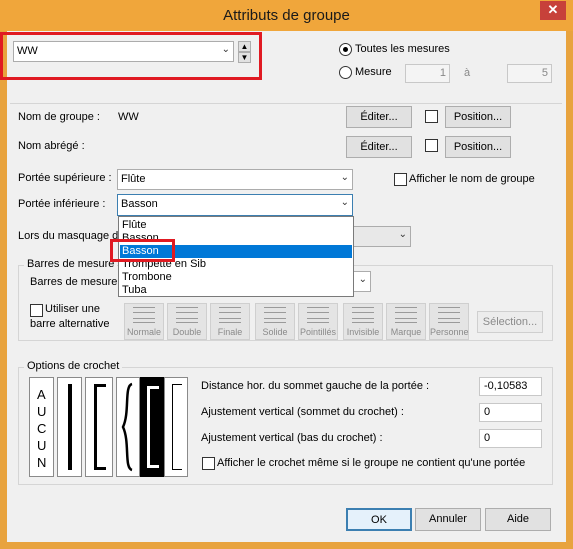  I want to click on barlines-select: ⌄, so click(362, 281).